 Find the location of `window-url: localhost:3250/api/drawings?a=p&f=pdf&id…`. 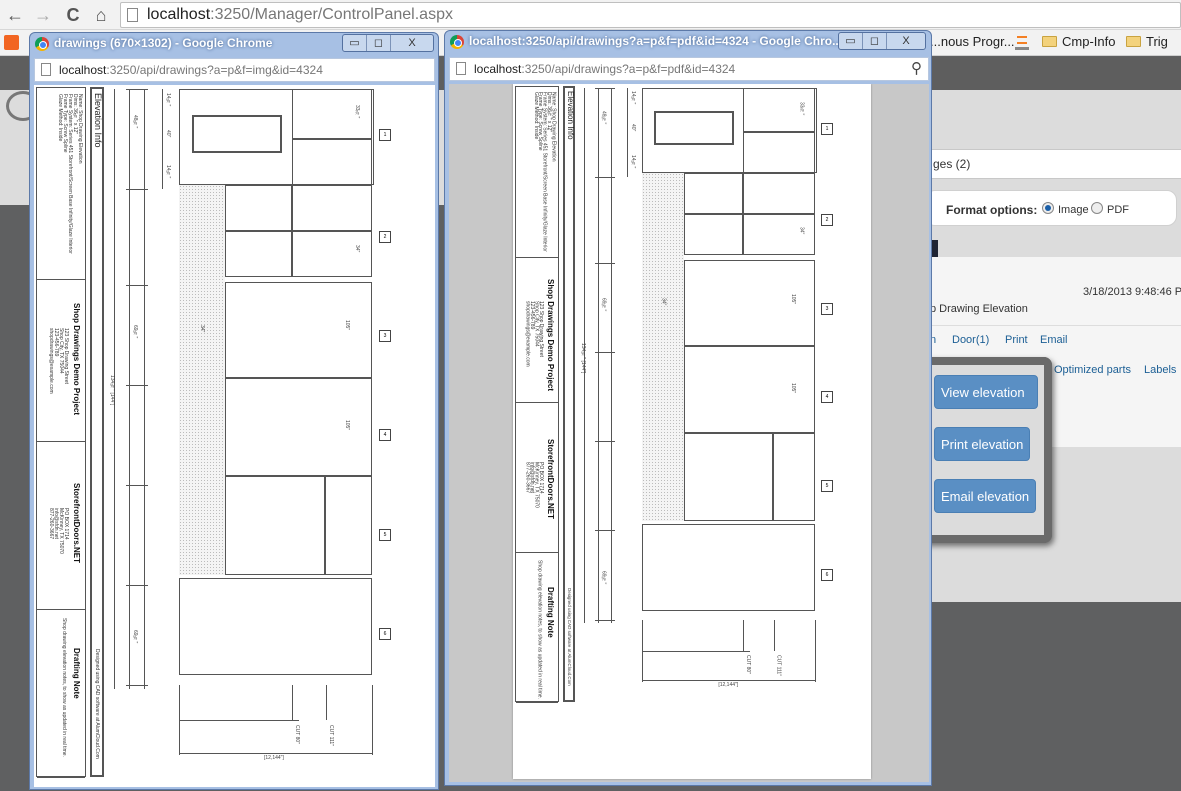

window-url: localhost:3250/api/drawings?a=p&f=pdf&id… is located at coordinates (605, 69).